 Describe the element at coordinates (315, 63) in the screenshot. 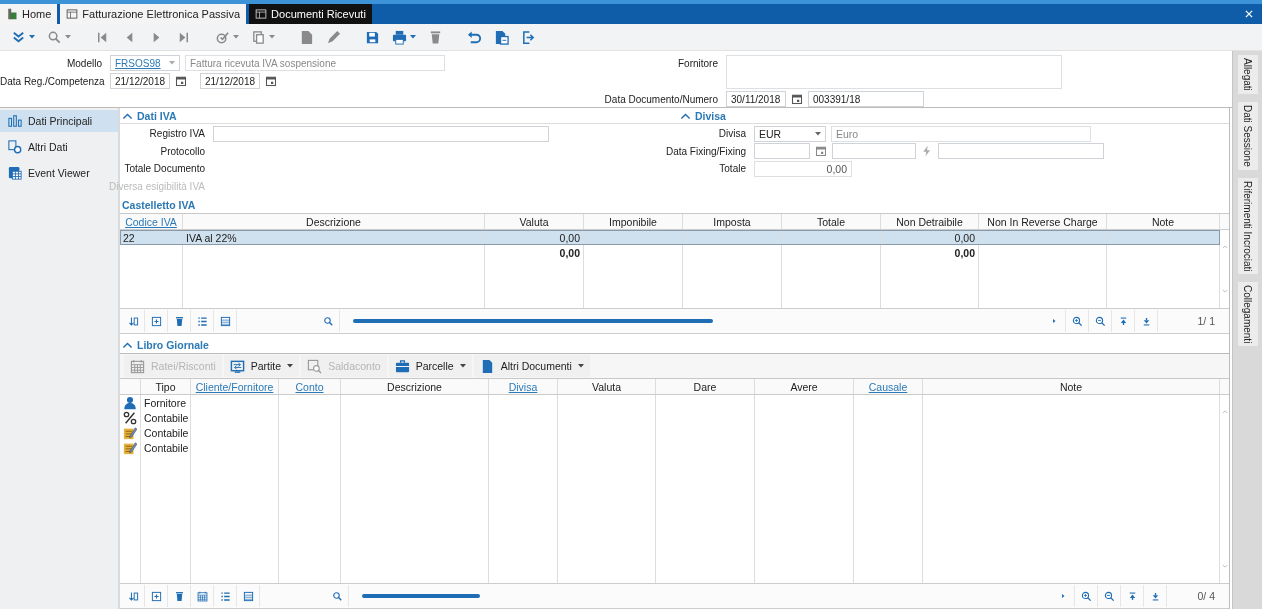

I see `description-field: Fattura ricevuta IVA sospensione` at that location.